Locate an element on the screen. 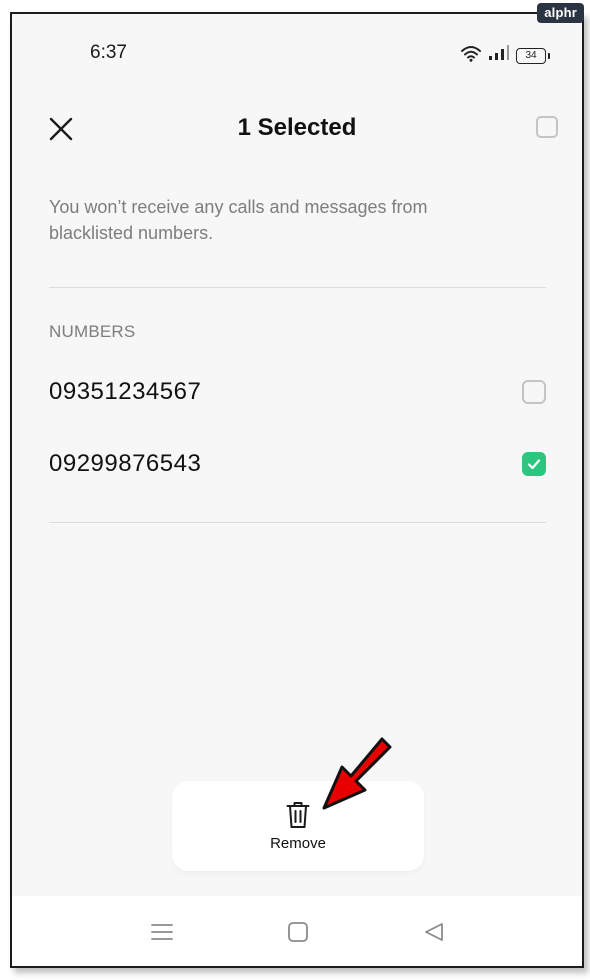 Image resolution: width=590 pixels, height=980 pixels. phone-number: 09351234567 is located at coordinates (125, 391).